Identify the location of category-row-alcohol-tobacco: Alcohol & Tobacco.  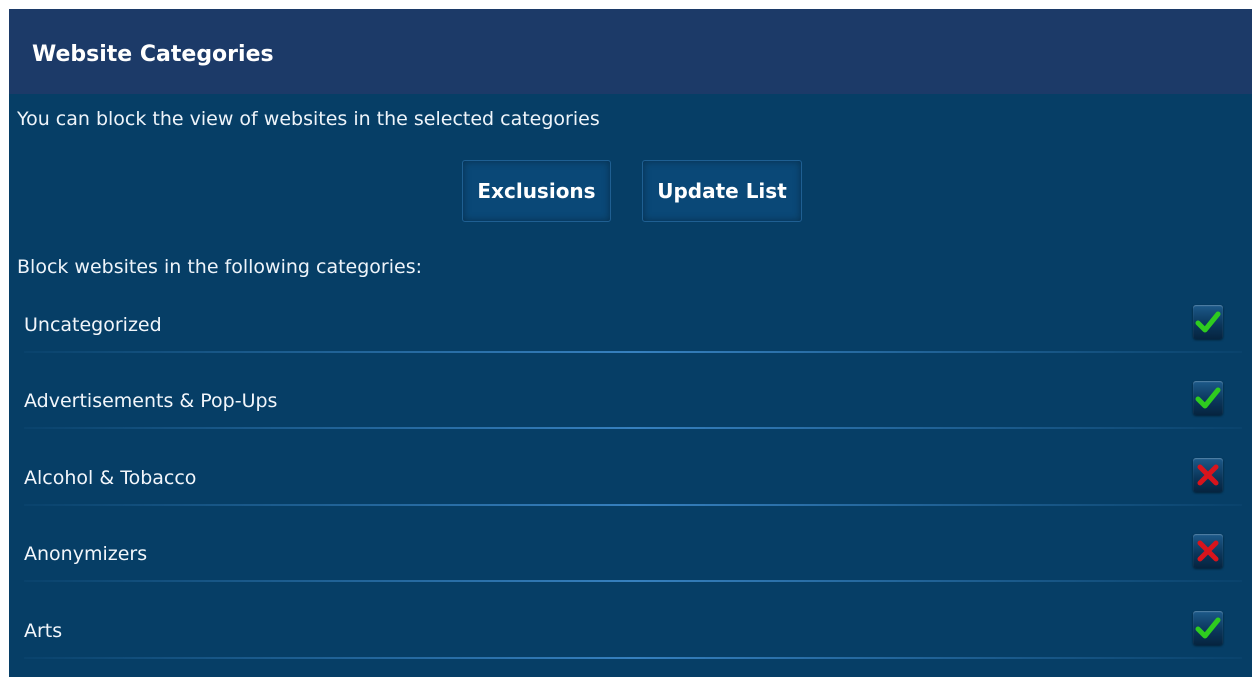
(630, 492).